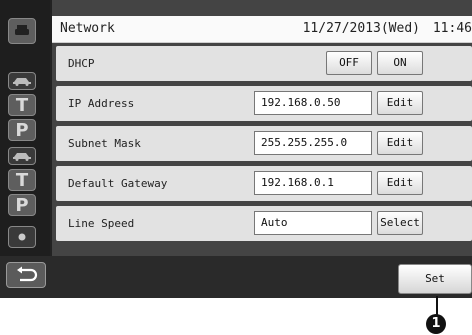 The image size is (472, 335). I want to click on printer-icon, so click(22, 31).